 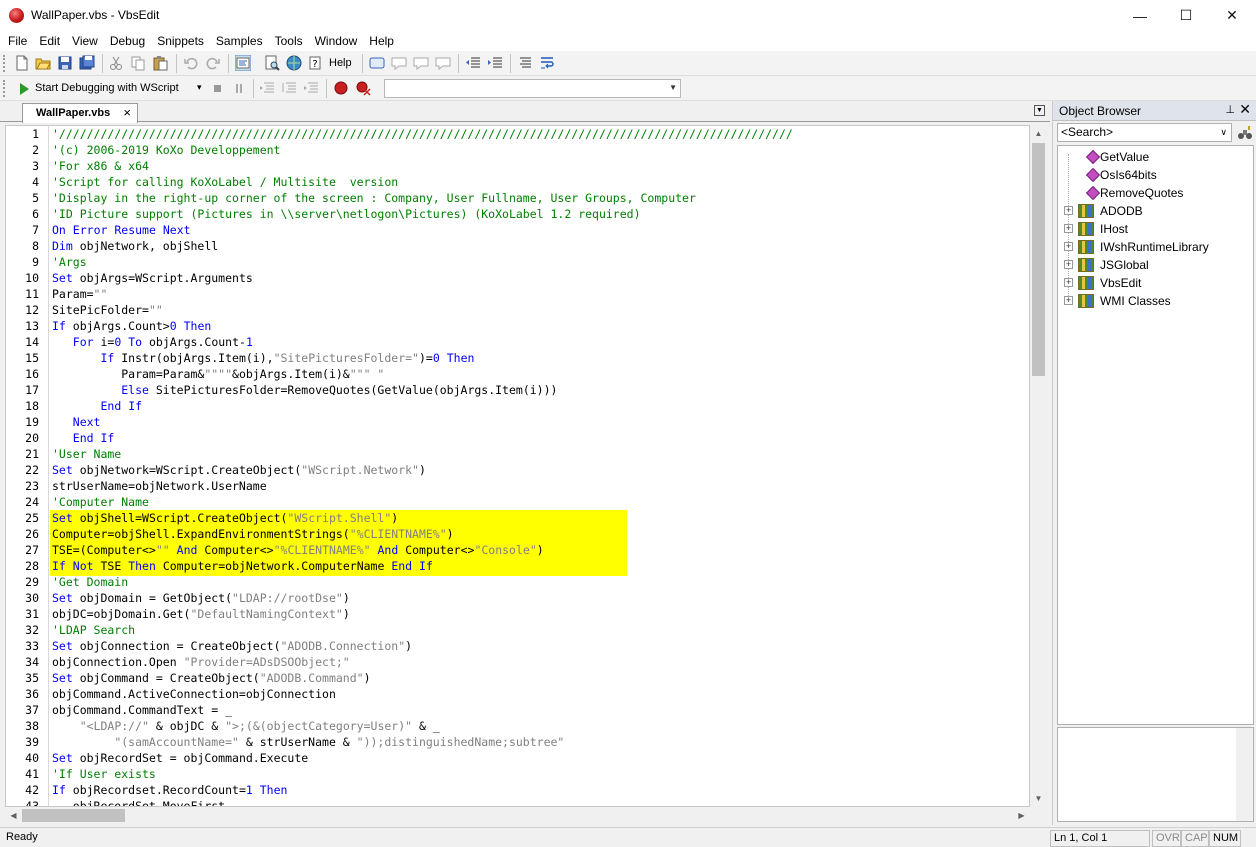 What do you see at coordinates (1155, 301) in the screenshot?
I see `tree-item-wmi-classes: + WMI Classes` at bounding box center [1155, 301].